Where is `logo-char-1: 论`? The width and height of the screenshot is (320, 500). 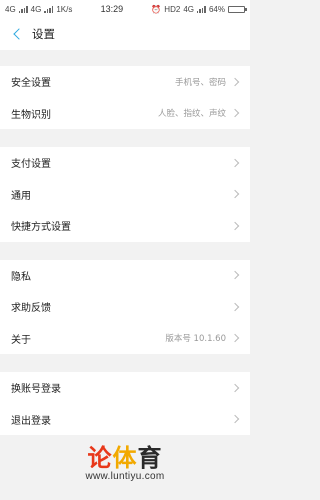 logo-char-1: 论 is located at coordinates (100, 458).